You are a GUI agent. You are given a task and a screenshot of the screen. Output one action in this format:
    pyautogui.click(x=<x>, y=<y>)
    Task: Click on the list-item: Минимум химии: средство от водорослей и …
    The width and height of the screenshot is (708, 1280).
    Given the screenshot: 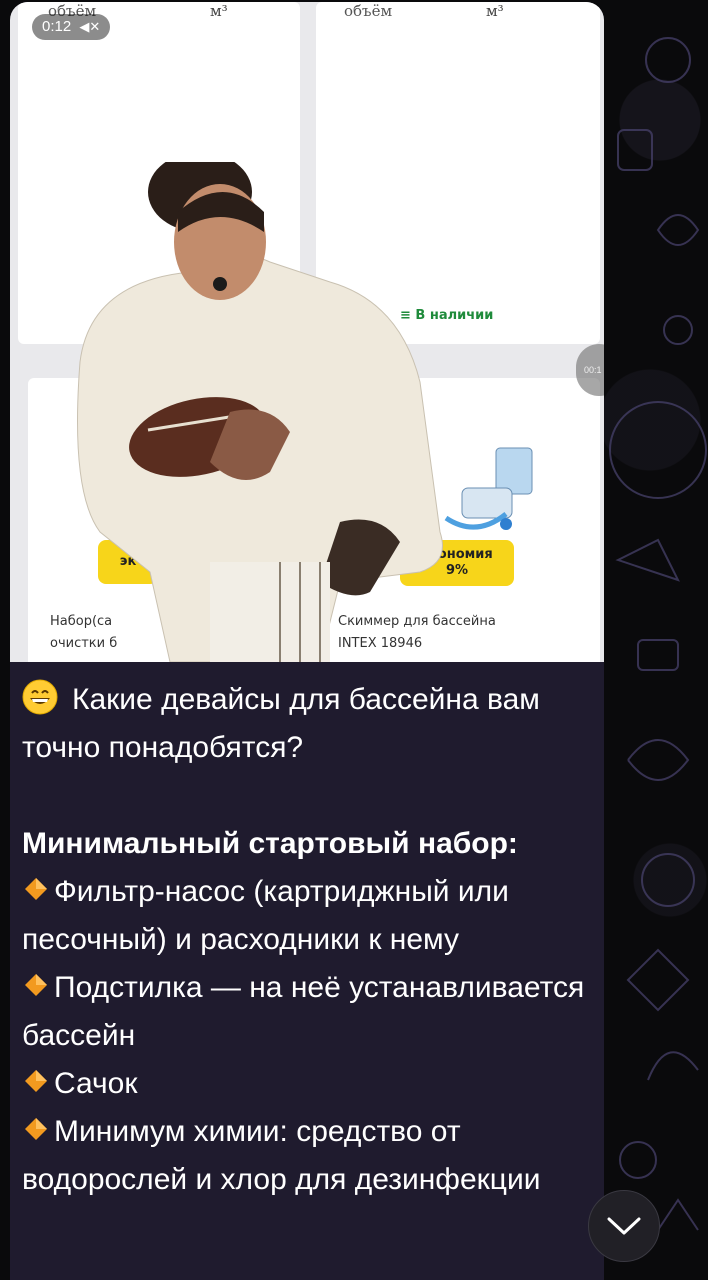 What is the action you would take?
    pyautogui.click(x=307, y=1156)
    